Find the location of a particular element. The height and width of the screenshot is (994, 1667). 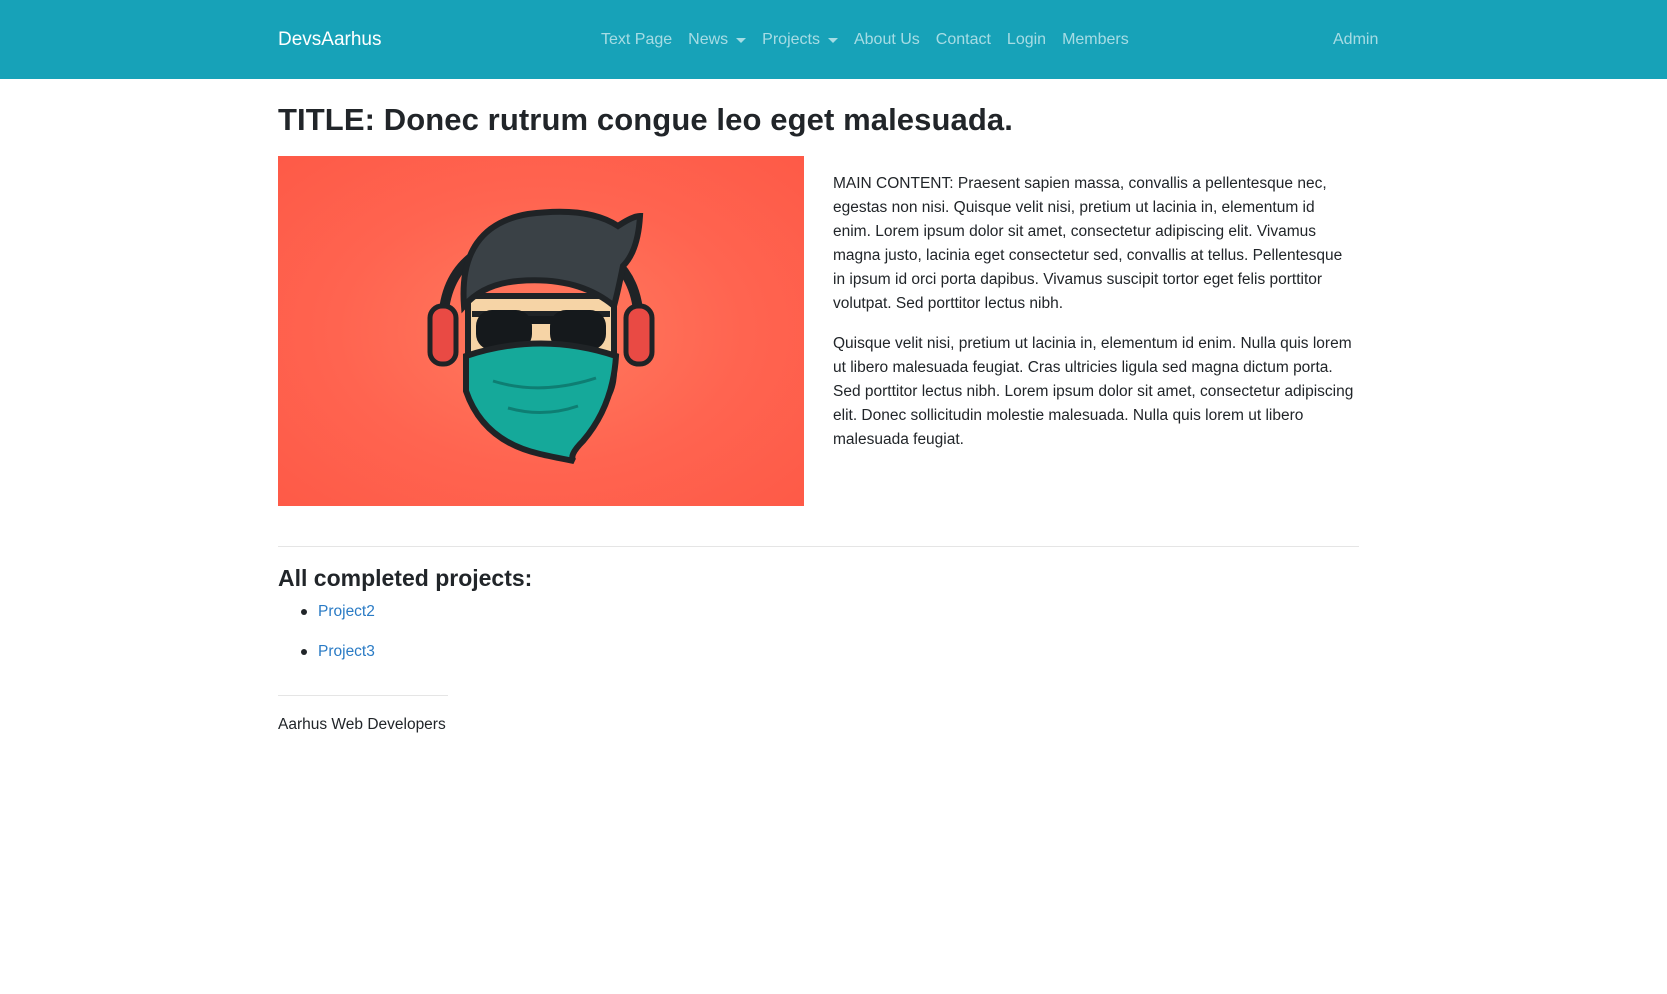

nav-link-label: Contact is located at coordinates (963, 39).